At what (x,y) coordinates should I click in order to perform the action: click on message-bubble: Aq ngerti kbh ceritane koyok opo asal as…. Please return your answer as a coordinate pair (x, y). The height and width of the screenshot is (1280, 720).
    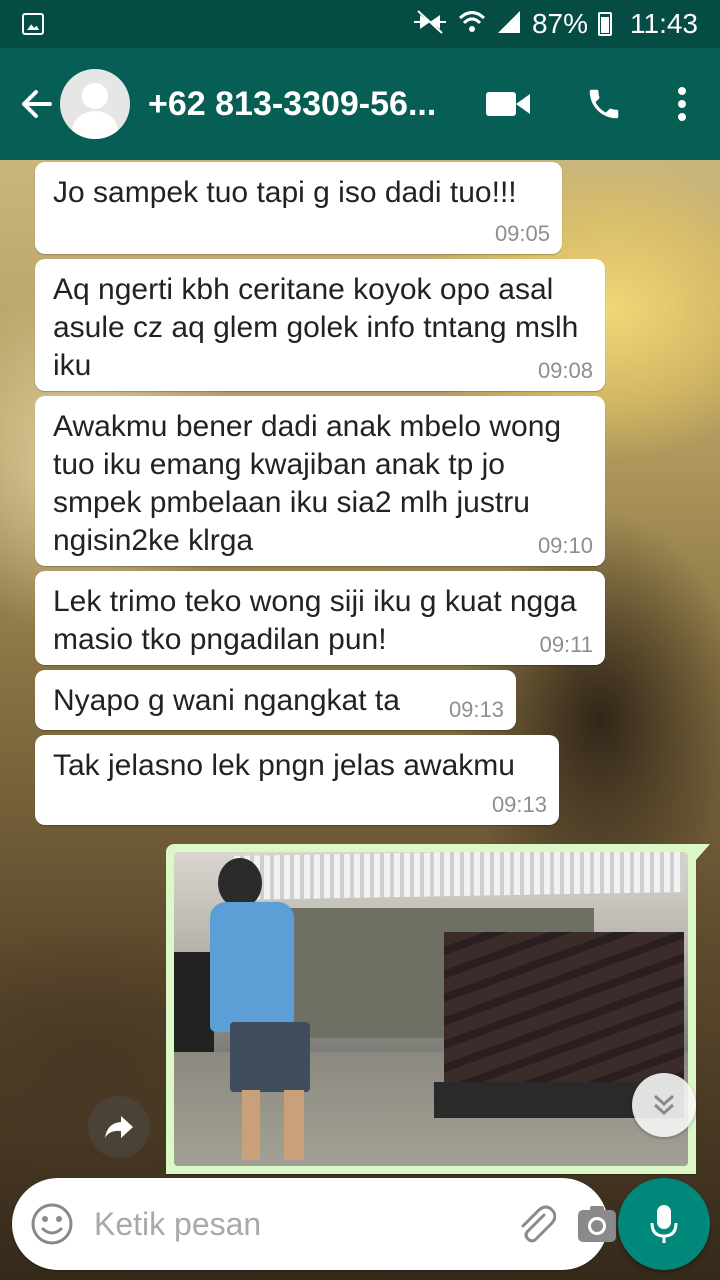
    Looking at the image, I should click on (320, 325).